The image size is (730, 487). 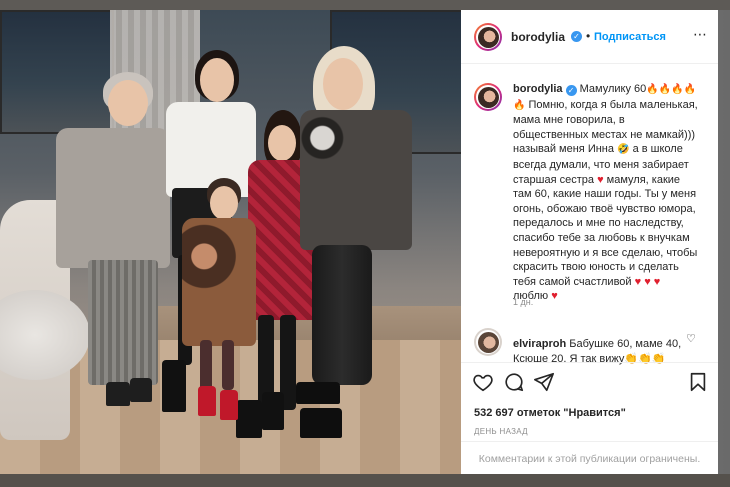 I want to click on bookmark-icon, so click(x=698, y=382).